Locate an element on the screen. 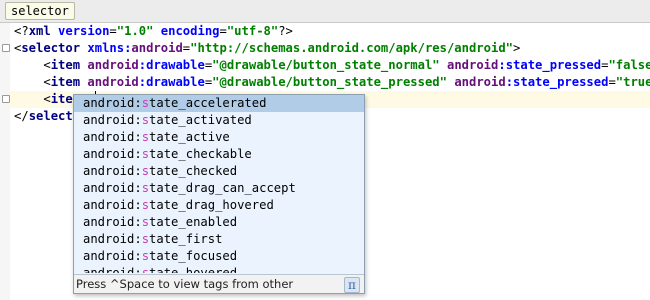 This screenshot has height=300, width=650. completion-item: android:state_activated is located at coordinates (219, 120).